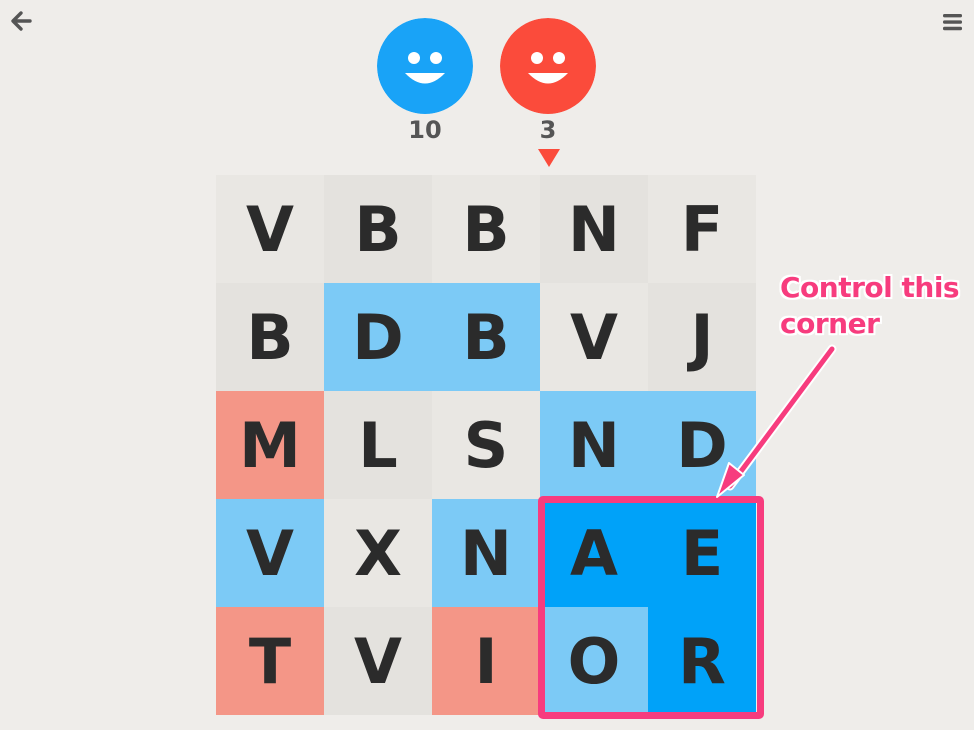 This screenshot has height=730, width=974. Describe the element at coordinates (594, 445) in the screenshot. I see `letter-tile-r3-c4: N` at that location.